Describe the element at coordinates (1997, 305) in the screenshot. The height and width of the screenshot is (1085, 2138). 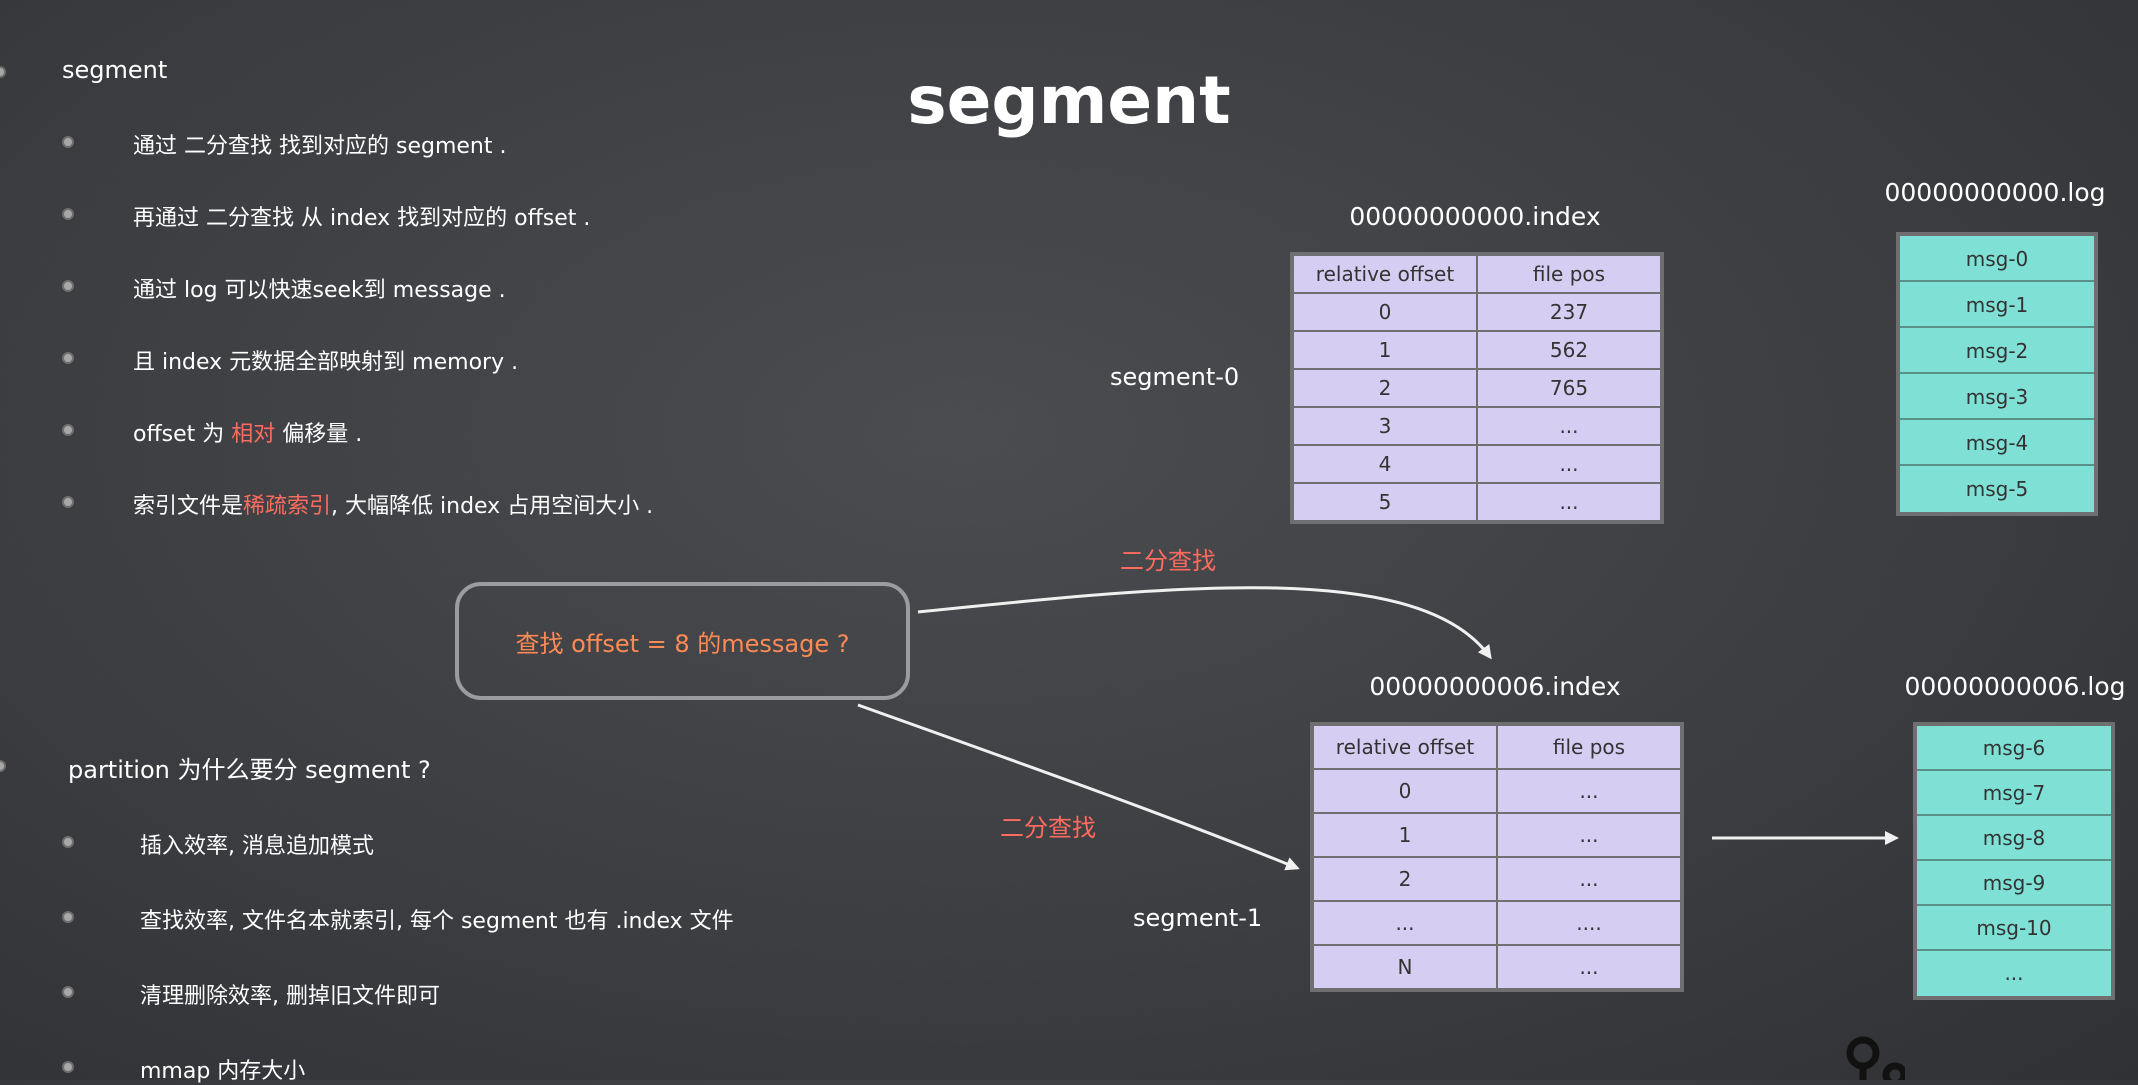
I see `log-message: msg-1` at that location.